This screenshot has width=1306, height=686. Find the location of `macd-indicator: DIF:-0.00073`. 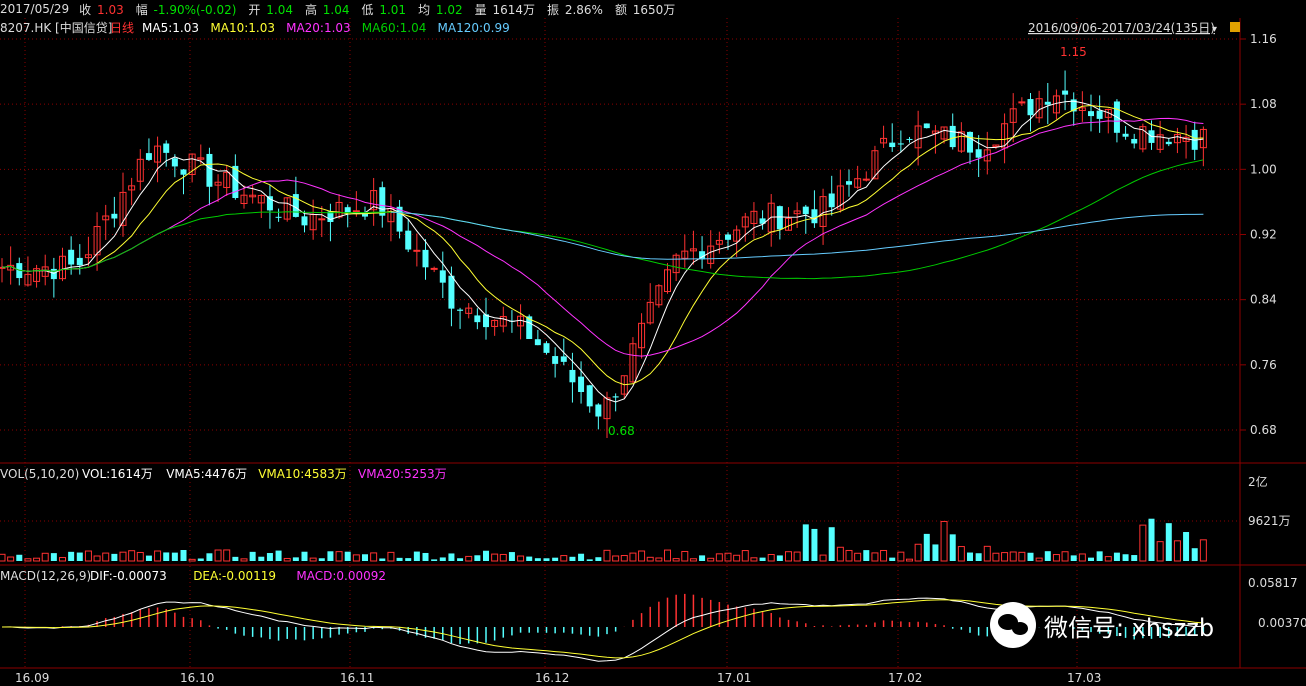

macd-indicator: DIF:-0.00073 is located at coordinates (128, 576).